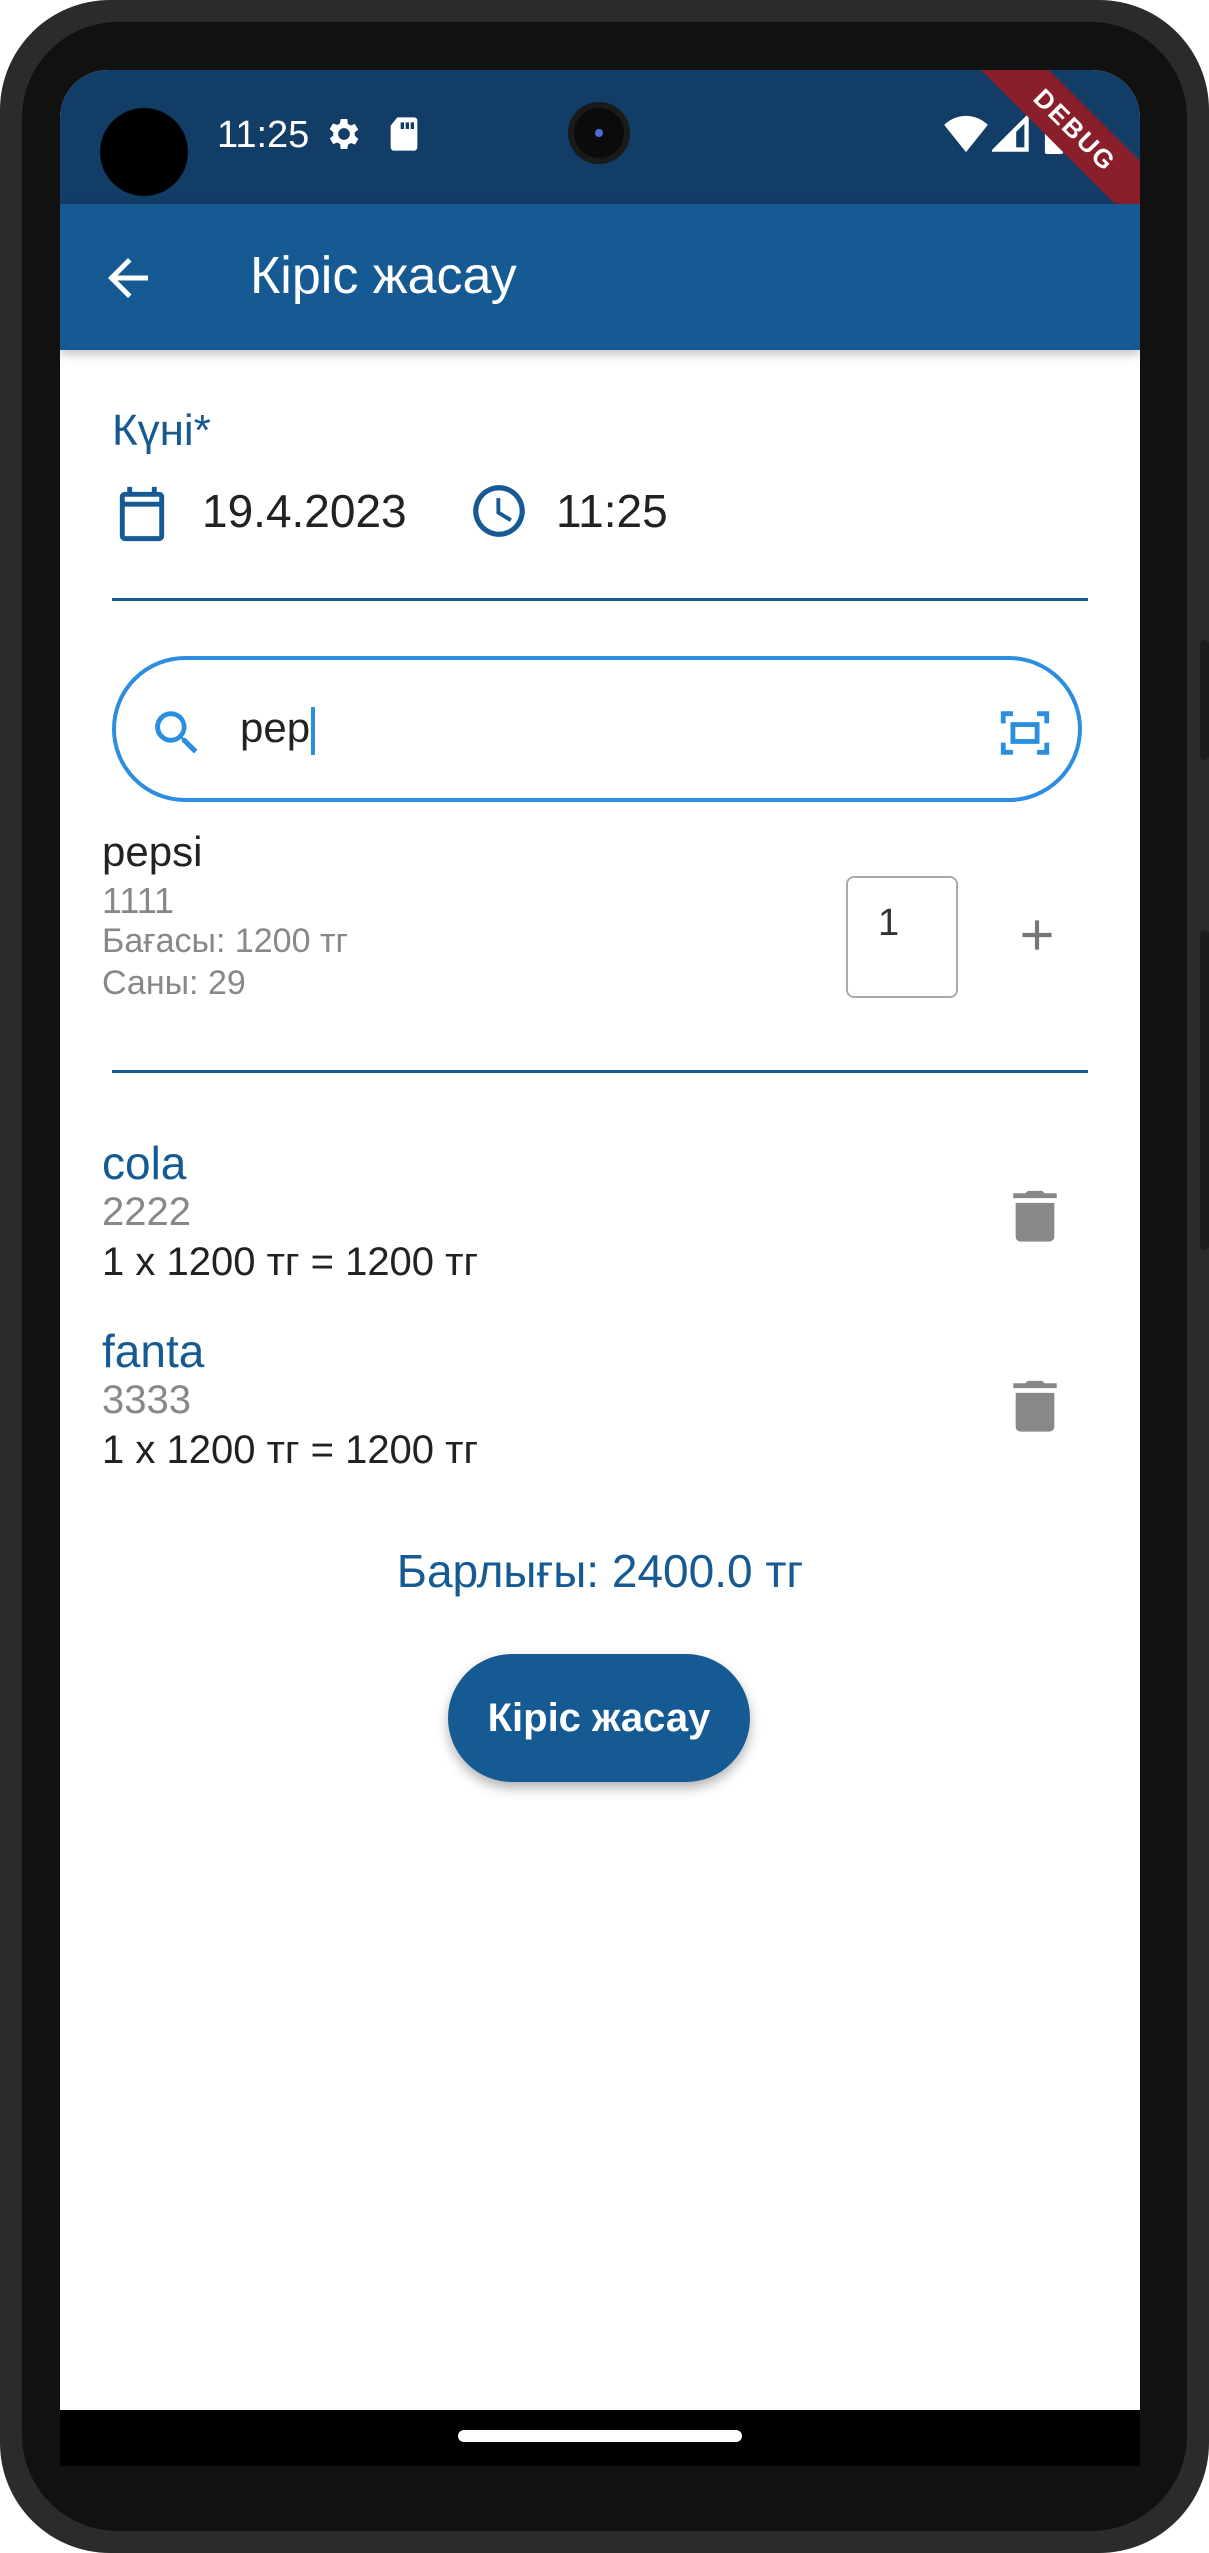 The image size is (1209, 2553). Describe the element at coordinates (344, 136) in the screenshot. I see `settings-icon` at that location.